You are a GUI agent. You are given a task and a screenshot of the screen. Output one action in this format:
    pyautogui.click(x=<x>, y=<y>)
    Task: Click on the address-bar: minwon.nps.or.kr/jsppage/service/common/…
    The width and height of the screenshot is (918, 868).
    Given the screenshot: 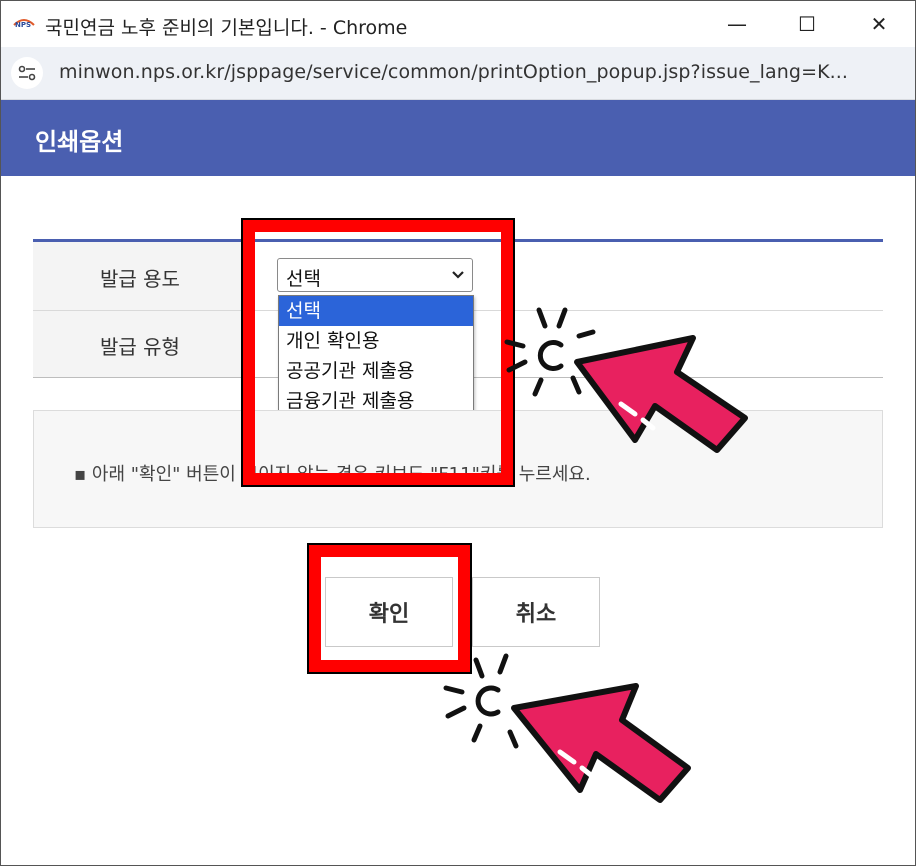 What is the action you would take?
    pyautogui.click(x=458, y=73)
    